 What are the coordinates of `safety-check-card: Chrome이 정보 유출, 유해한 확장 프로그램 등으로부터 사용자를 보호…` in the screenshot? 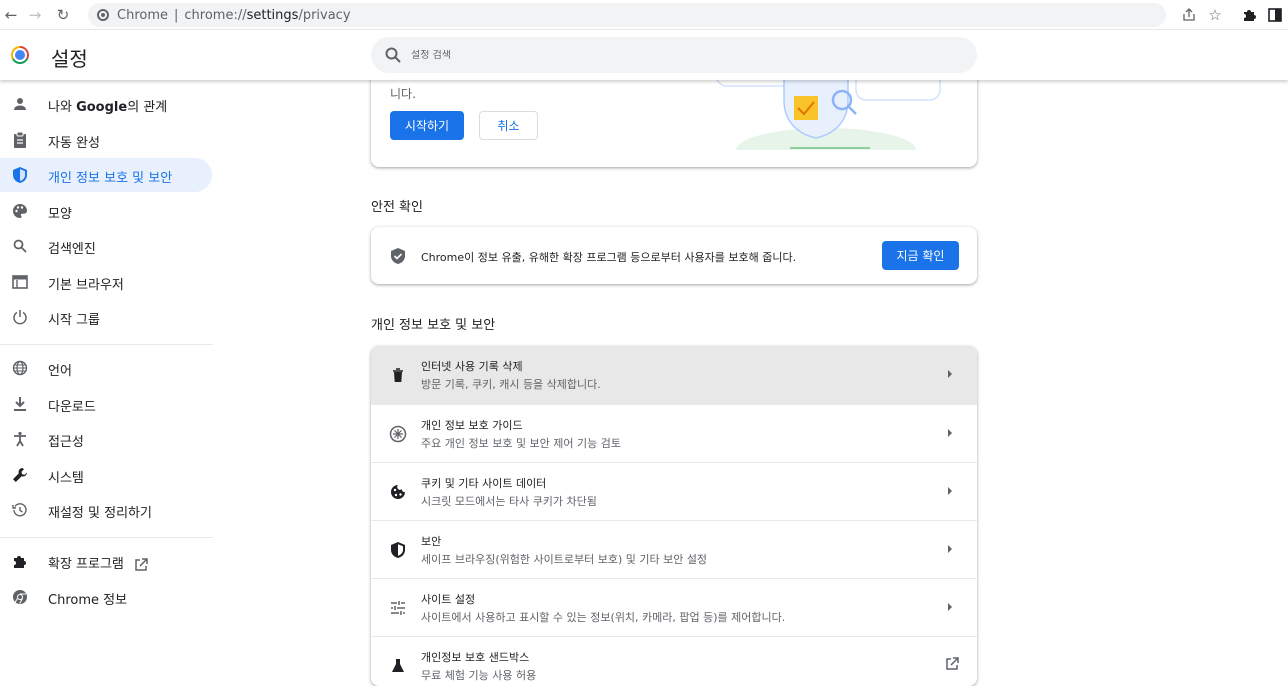 It's located at (674, 255).